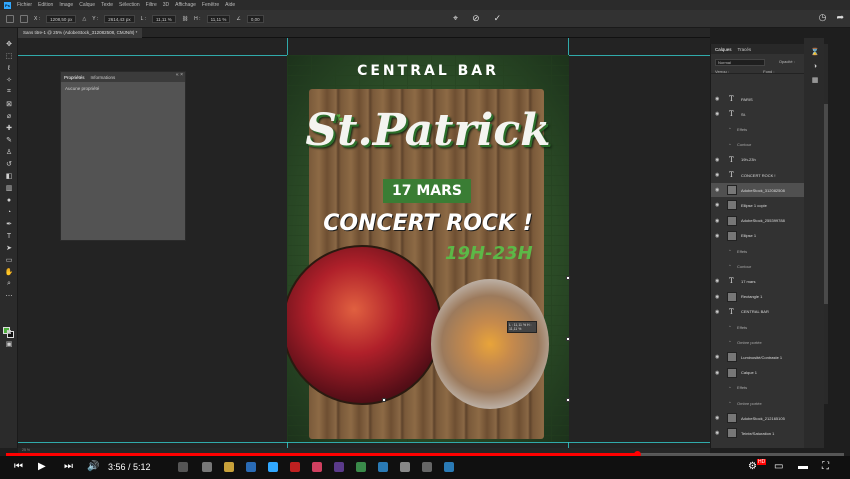 Image resolution: width=850 pixels, height=479 pixels. I want to click on zoom-tool-icon: ⌕, so click(9, 284).